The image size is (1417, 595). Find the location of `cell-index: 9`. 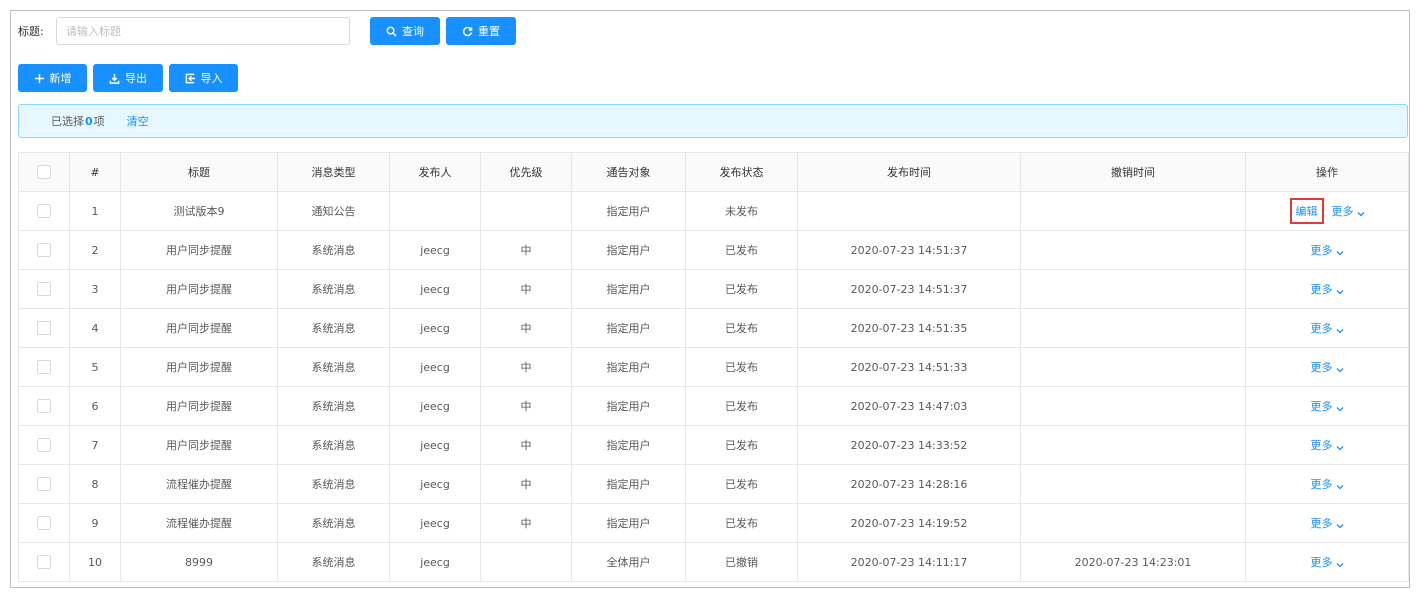

cell-index: 9 is located at coordinates (95, 523).